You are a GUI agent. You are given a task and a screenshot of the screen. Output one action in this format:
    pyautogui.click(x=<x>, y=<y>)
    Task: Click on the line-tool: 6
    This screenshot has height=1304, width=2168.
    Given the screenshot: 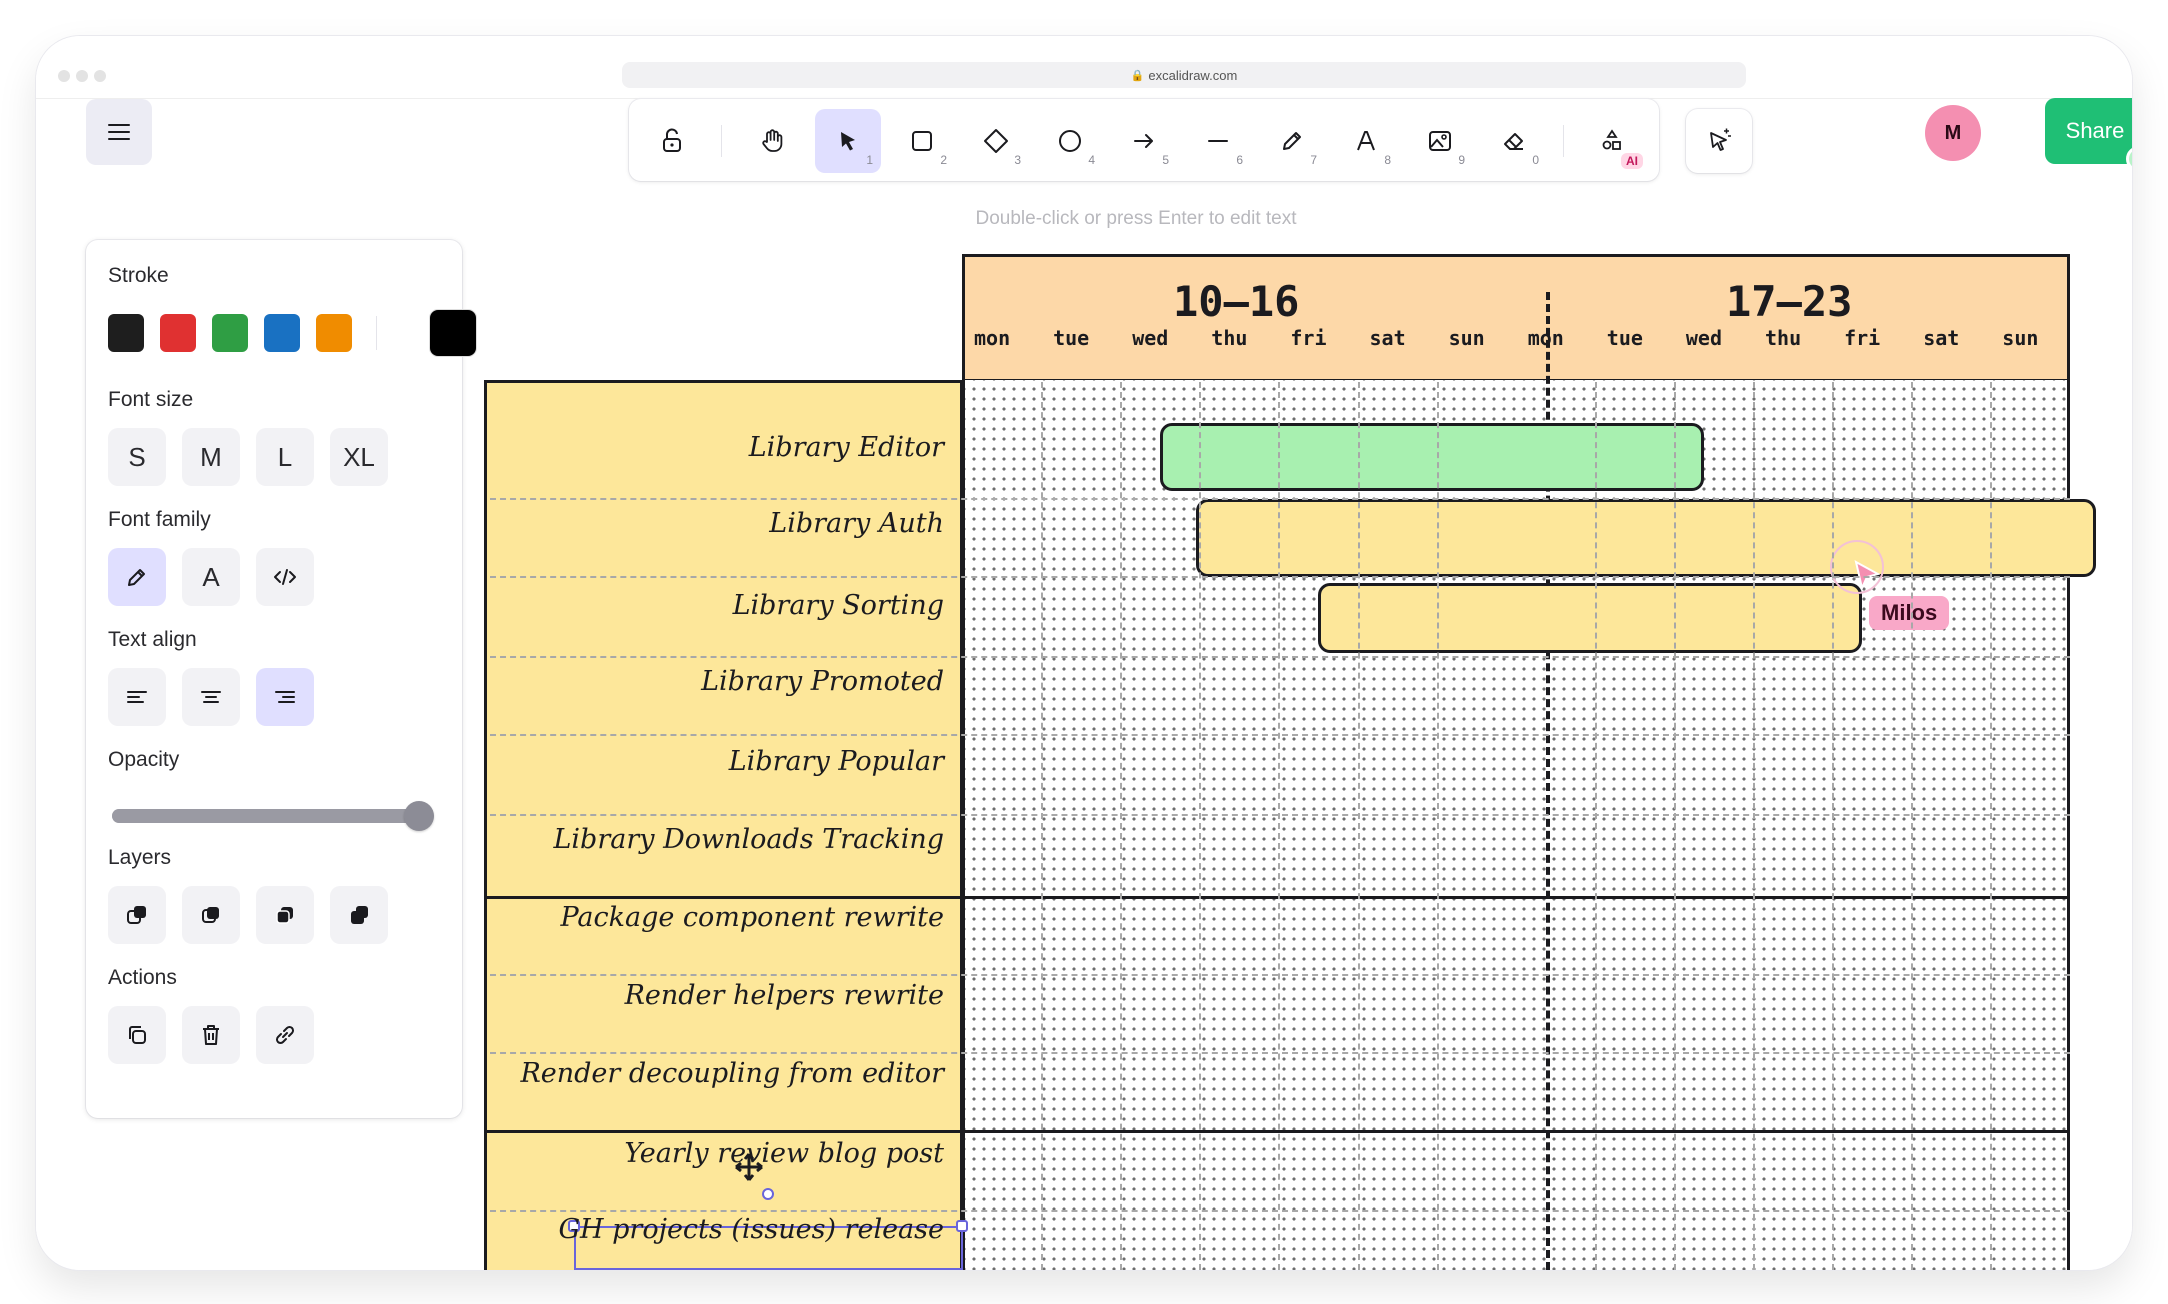 What is the action you would take?
    pyautogui.click(x=1218, y=141)
    